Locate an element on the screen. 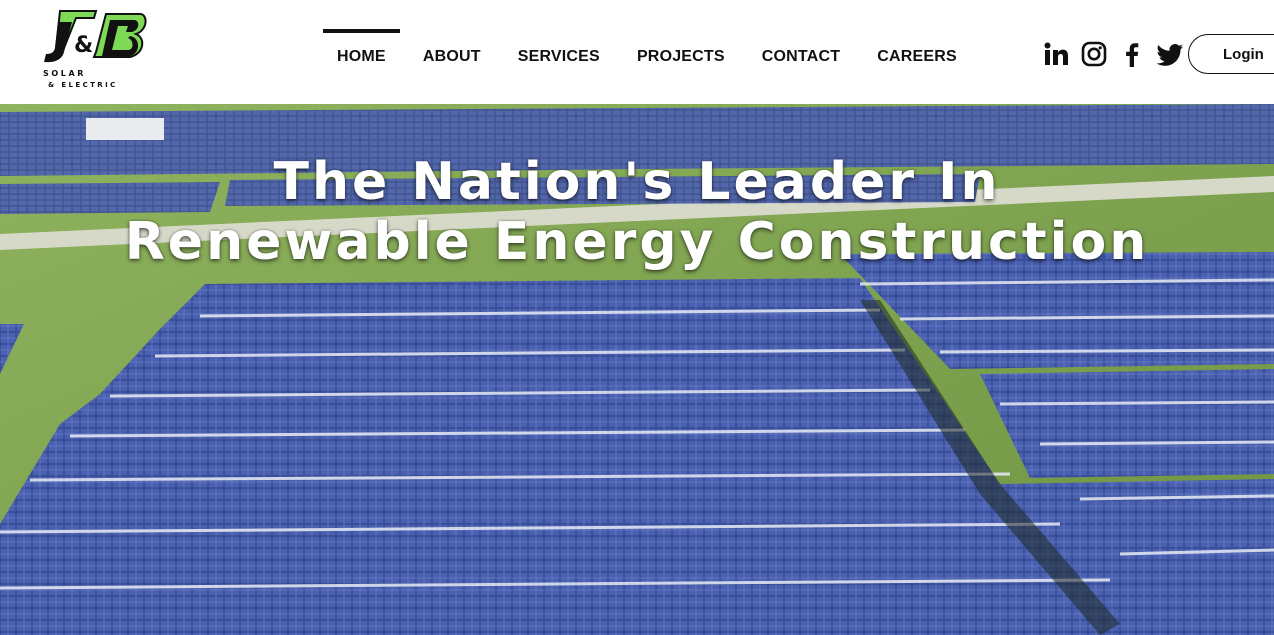  nav-about: ABOUT is located at coordinates (452, 53).